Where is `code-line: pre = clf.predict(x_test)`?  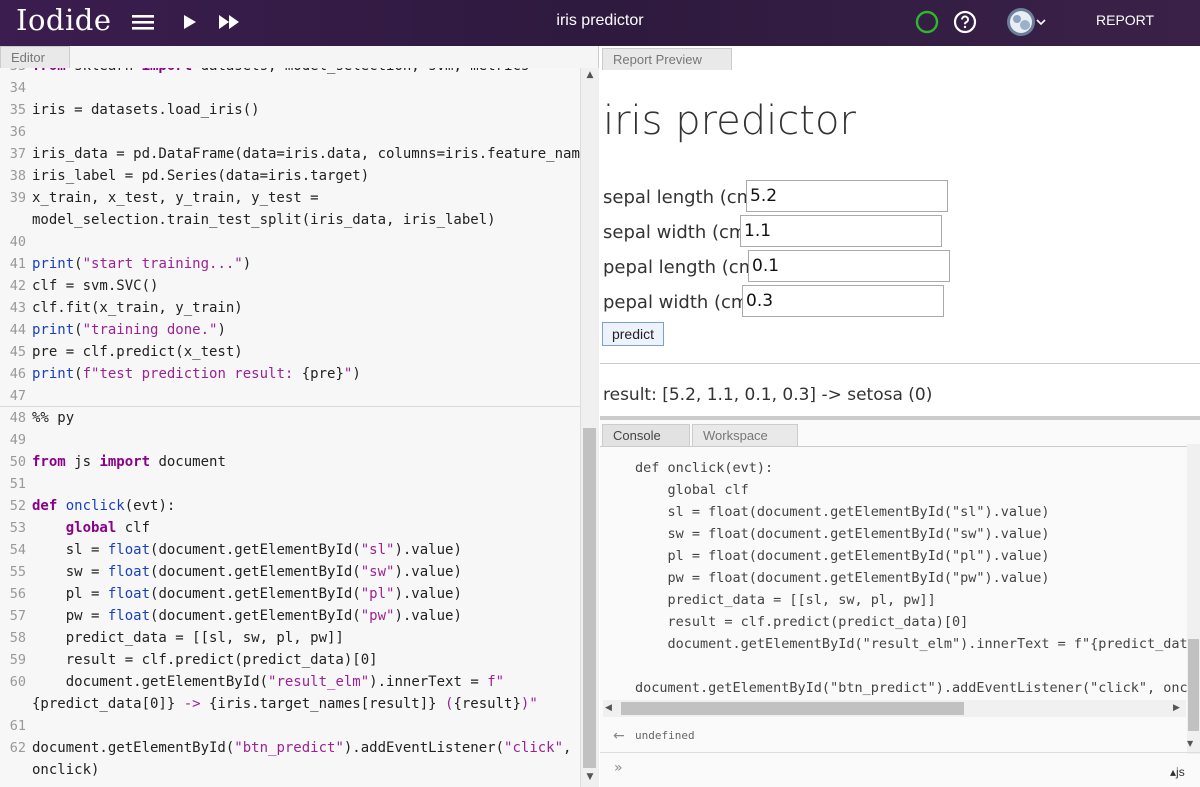
code-line: pre = clf.predict(x_test) is located at coordinates (137, 352).